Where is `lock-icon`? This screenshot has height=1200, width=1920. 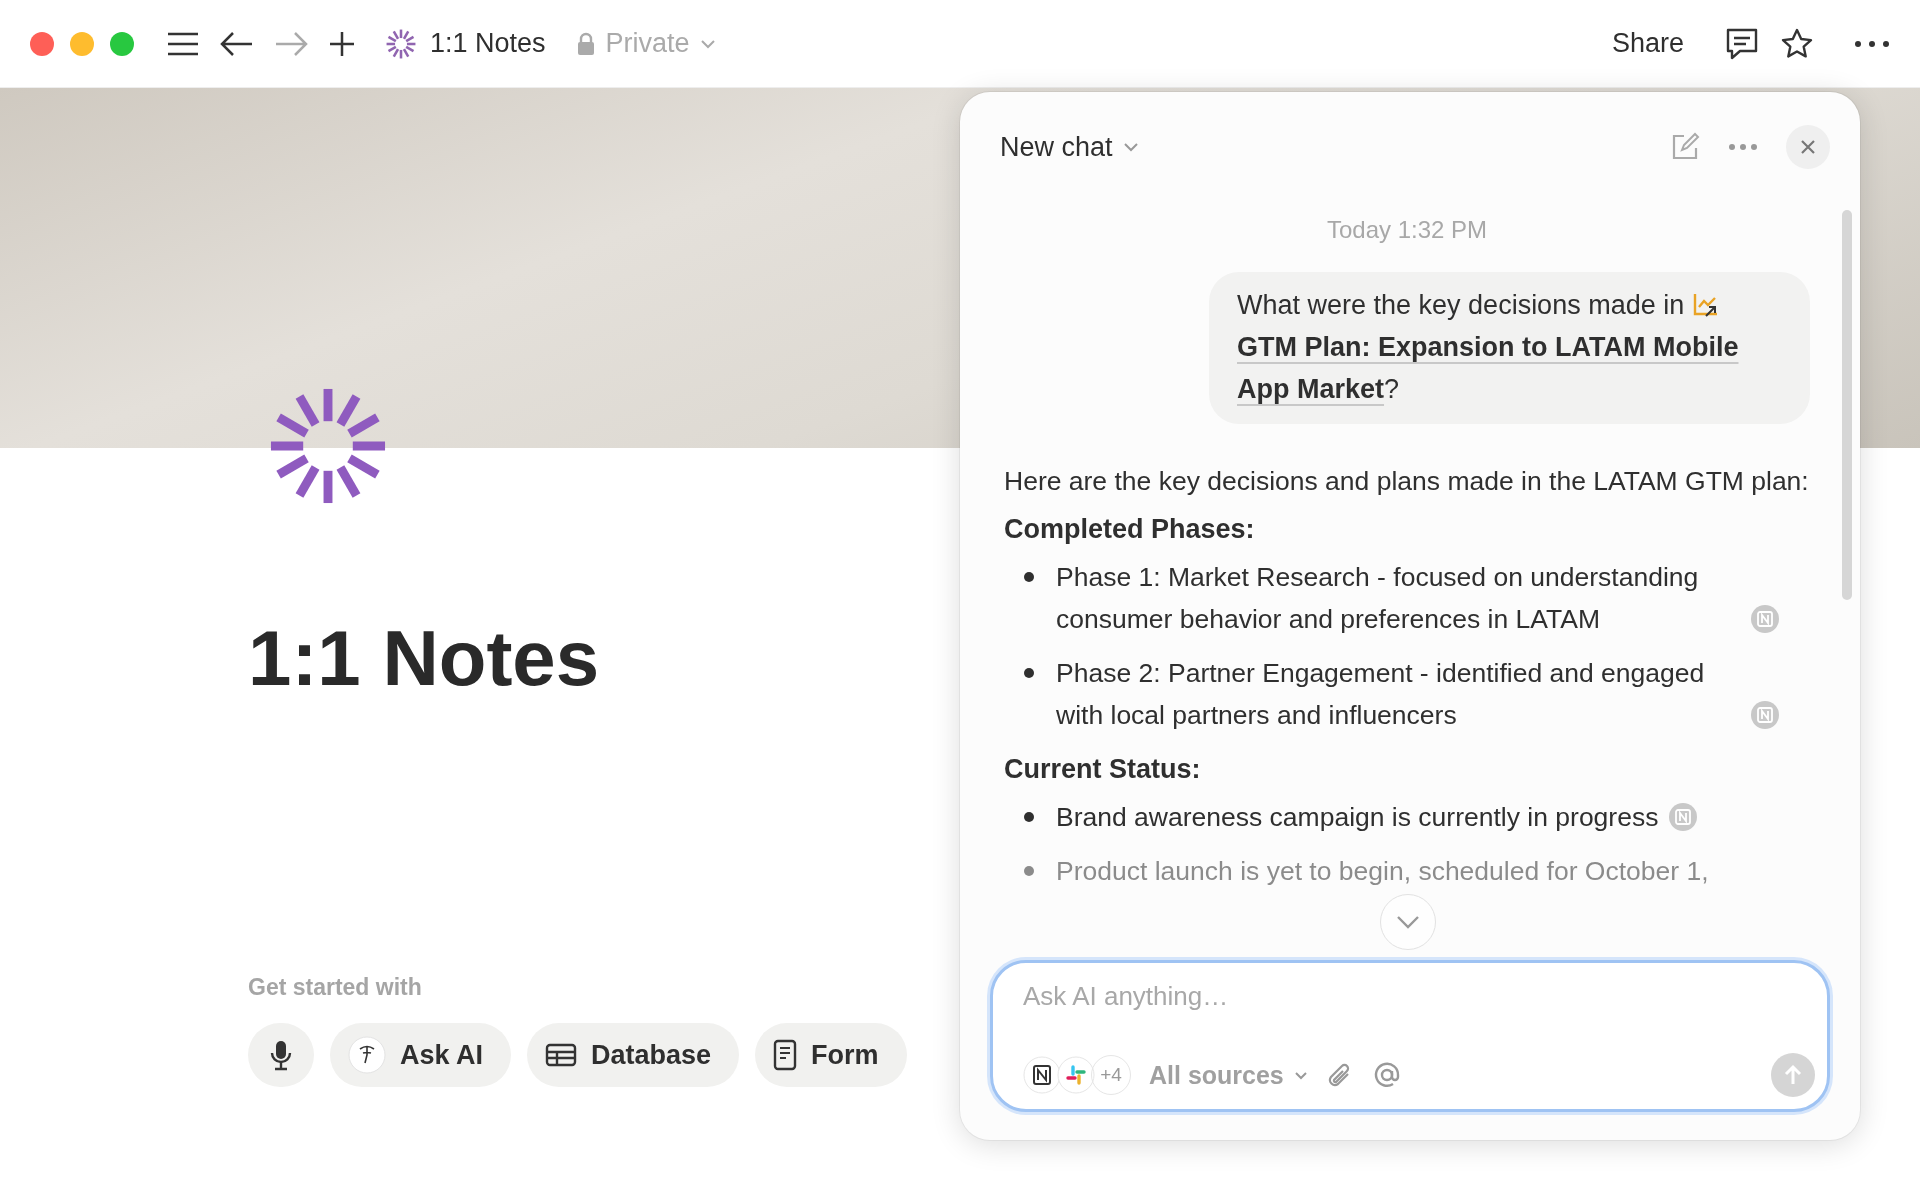
lock-icon is located at coordinates (585, 43).